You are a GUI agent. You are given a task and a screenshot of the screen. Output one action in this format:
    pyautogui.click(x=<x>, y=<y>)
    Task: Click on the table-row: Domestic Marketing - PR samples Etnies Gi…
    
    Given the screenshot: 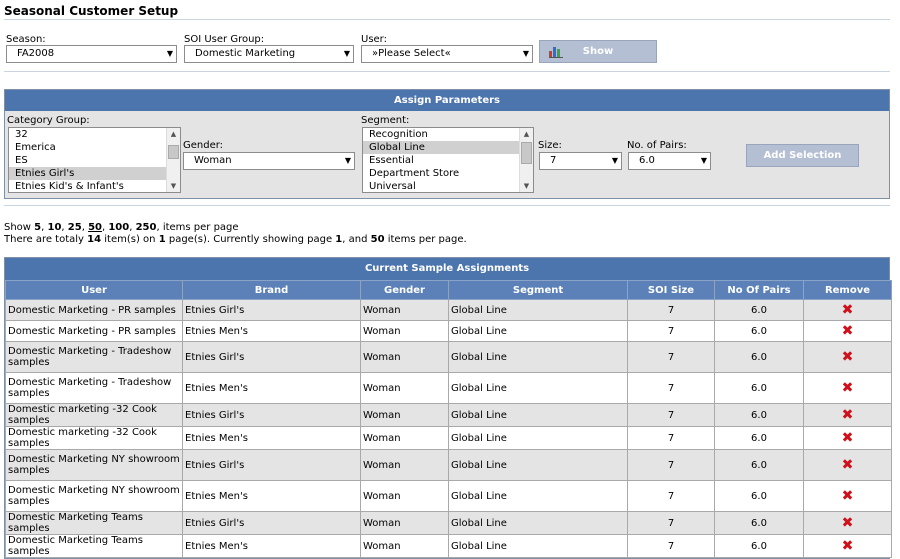 What is the action you would take?
    pyautogui.click(x=448, y=310)
    